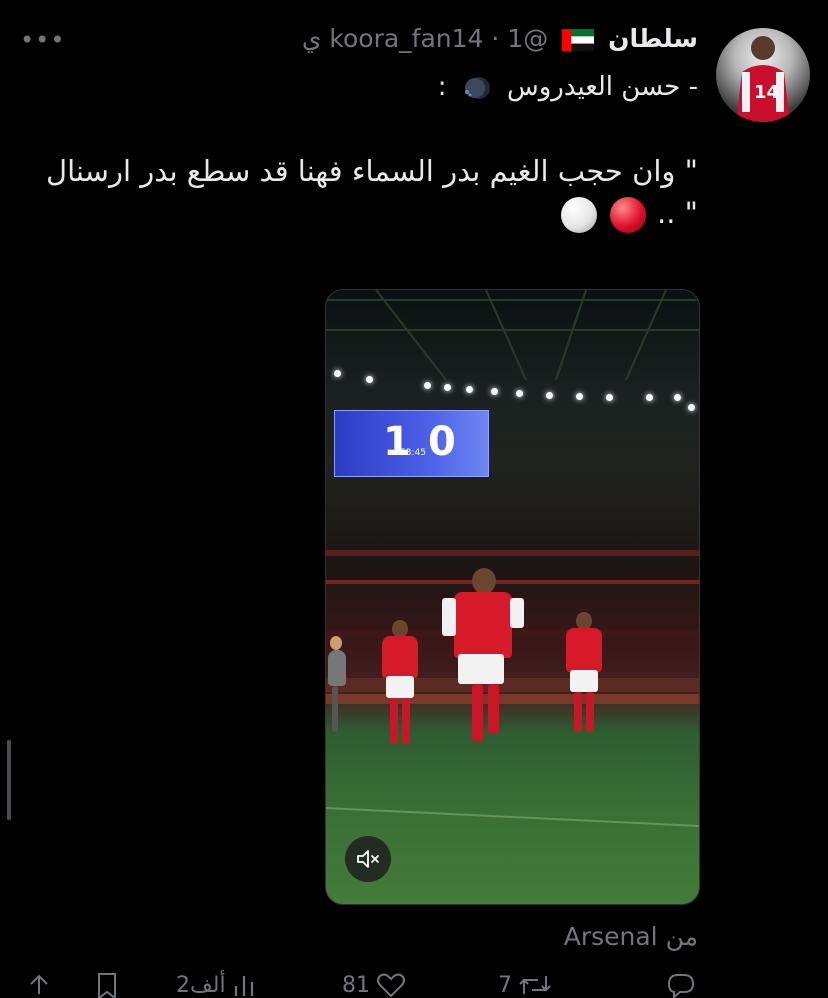 This screenshot has height=998, width=828. What do you see at coordinates (627, 215) in the screenshot?
I see `red-circle-icon` at bounding box center [627, 215].